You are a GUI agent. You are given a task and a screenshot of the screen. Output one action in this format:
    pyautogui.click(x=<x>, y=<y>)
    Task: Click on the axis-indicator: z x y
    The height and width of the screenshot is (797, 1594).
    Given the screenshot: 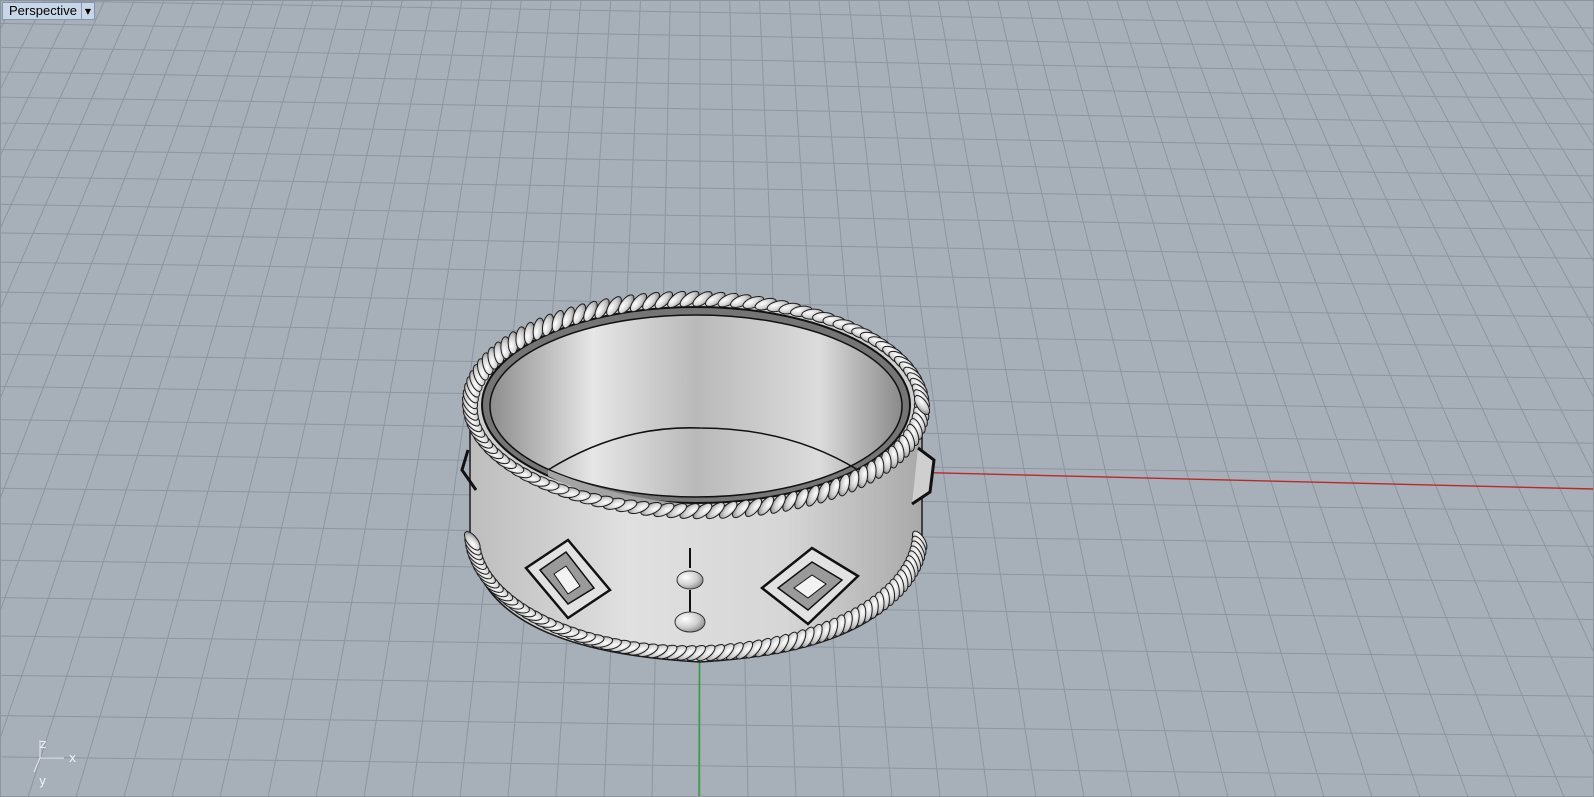 What is the action you would take?
    pyautogui.click(x=54, y=762)
    